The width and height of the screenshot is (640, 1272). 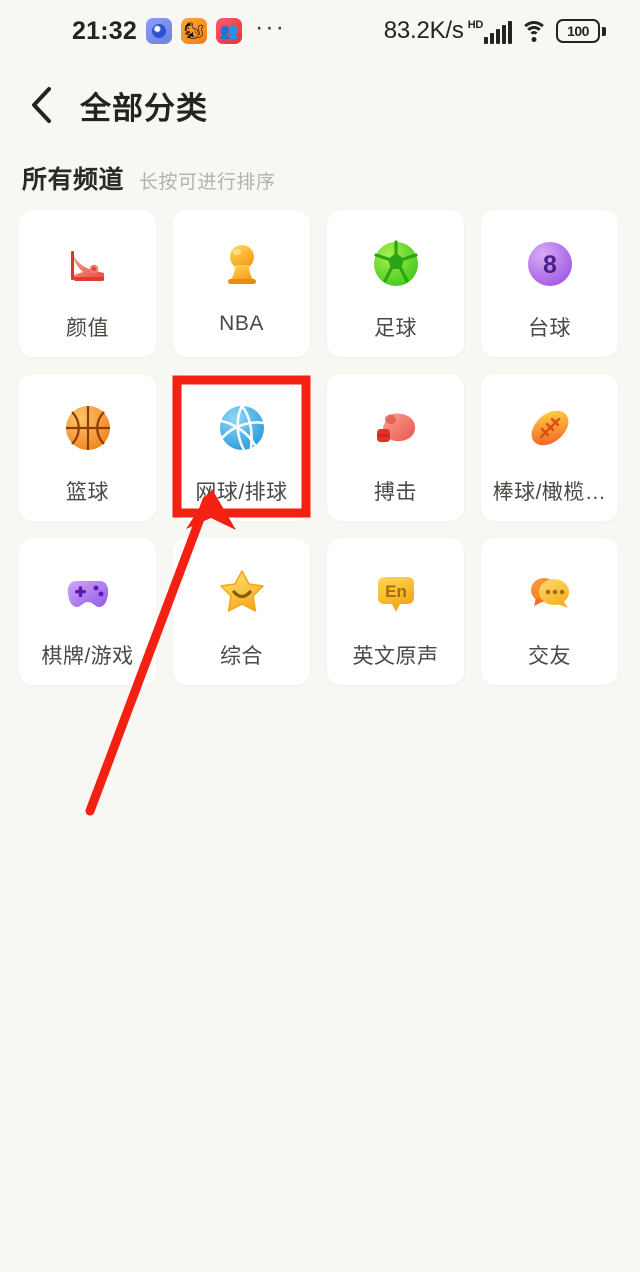 I want to click on svg-text: 8, so click(x=550, y=265).